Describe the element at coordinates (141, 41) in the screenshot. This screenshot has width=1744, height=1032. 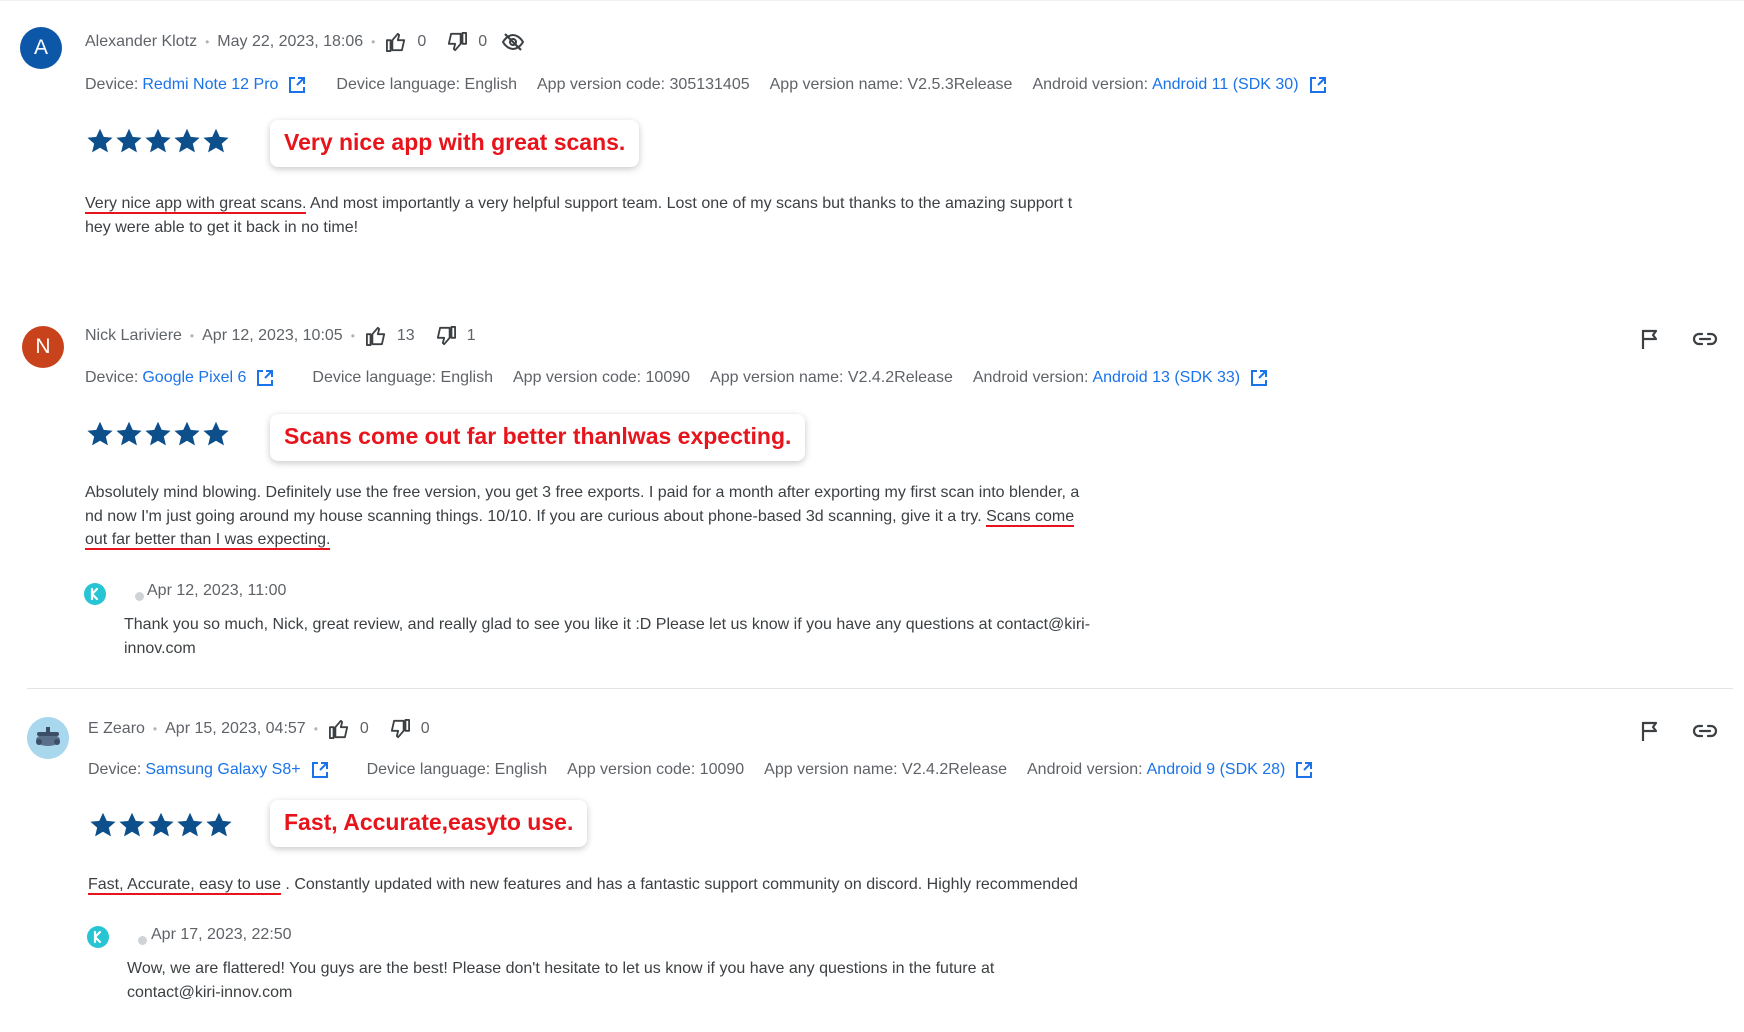
I see `author-name: Alexander Klotz` at that location.